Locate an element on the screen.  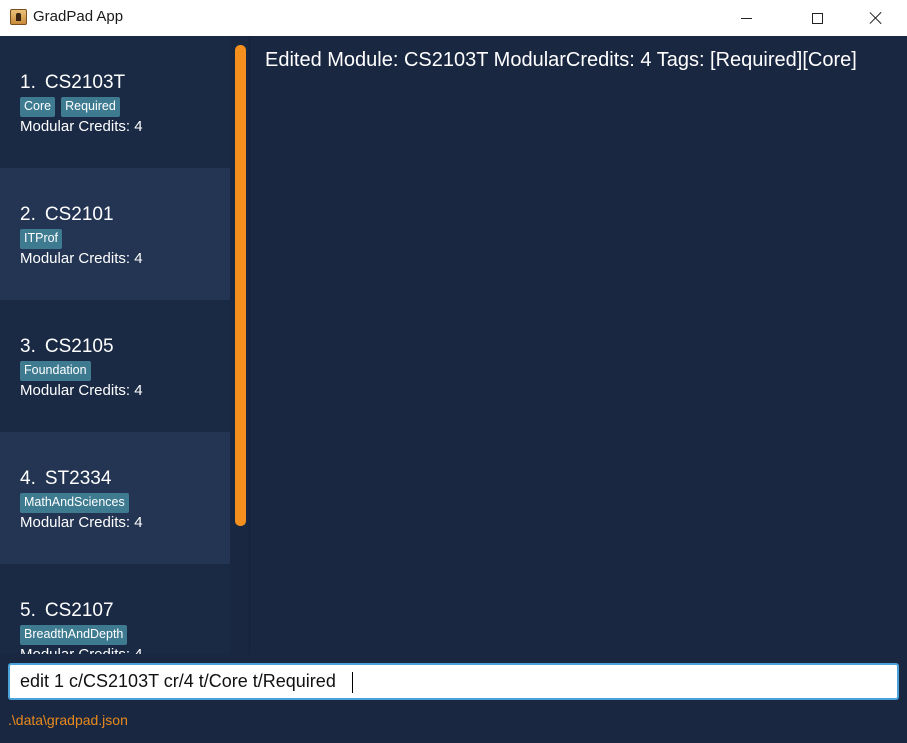
module-card: 2. CS2101 ITProf Modular Credits: 4 is located at coordinates (115, 234).